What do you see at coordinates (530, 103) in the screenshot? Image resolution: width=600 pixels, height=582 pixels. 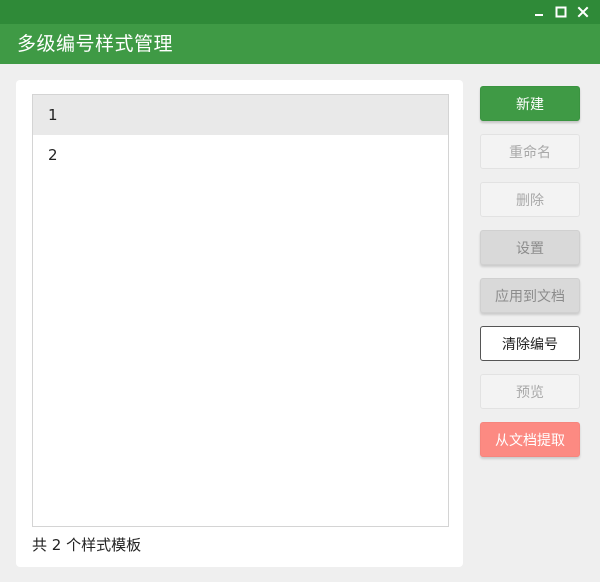 I see `new-button: 新建` at bounding box center [530, 103].